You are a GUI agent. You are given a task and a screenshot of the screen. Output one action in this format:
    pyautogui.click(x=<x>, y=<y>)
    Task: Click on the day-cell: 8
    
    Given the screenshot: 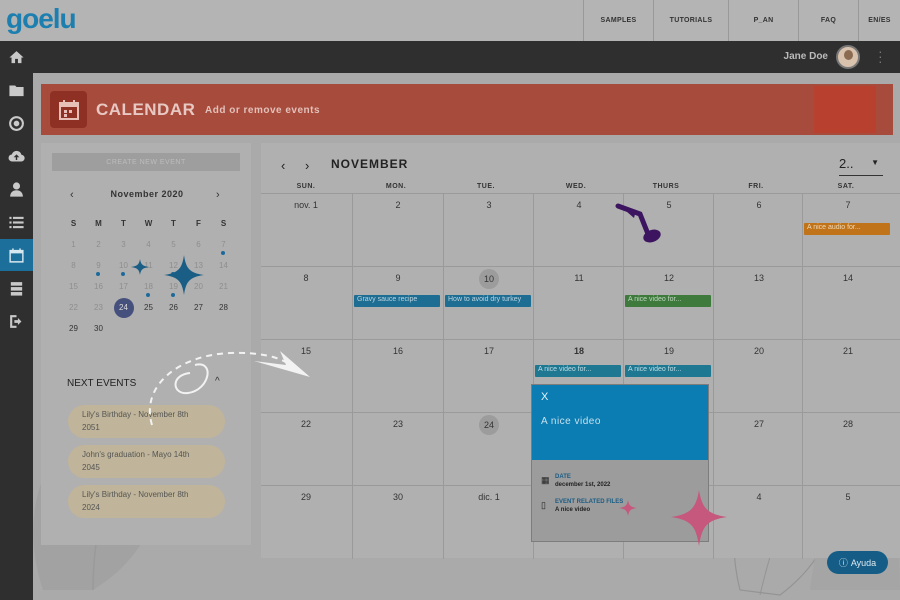 What is the action you would take?
    pyautogui.click(x=306, y=303)
    